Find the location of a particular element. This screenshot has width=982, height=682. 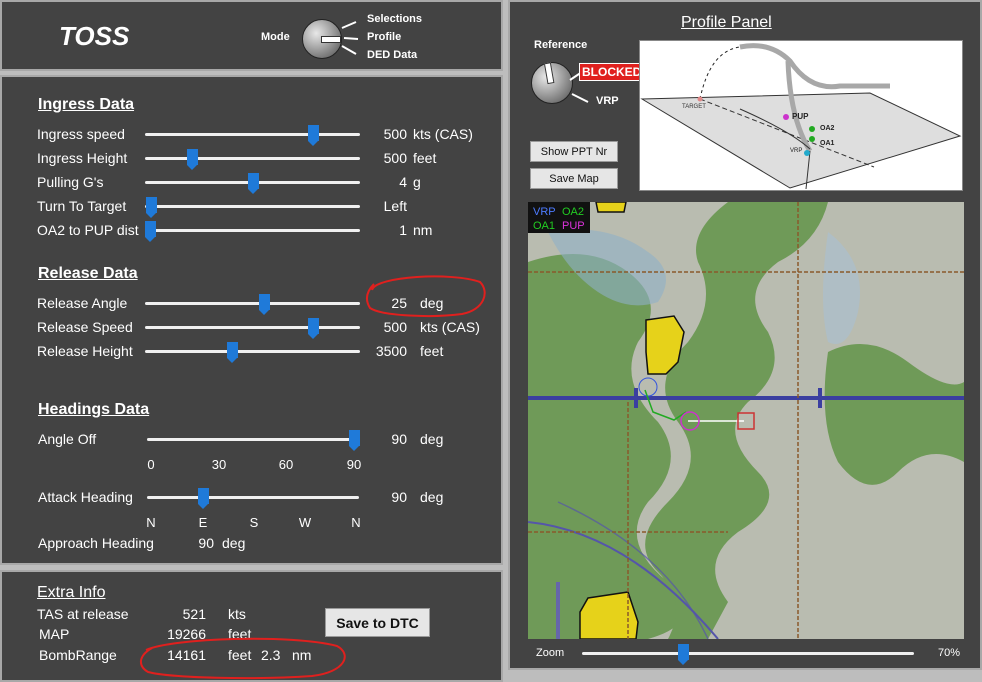

turn-to-target-row: Turn To Target Left is located at coordinates (251, 209).